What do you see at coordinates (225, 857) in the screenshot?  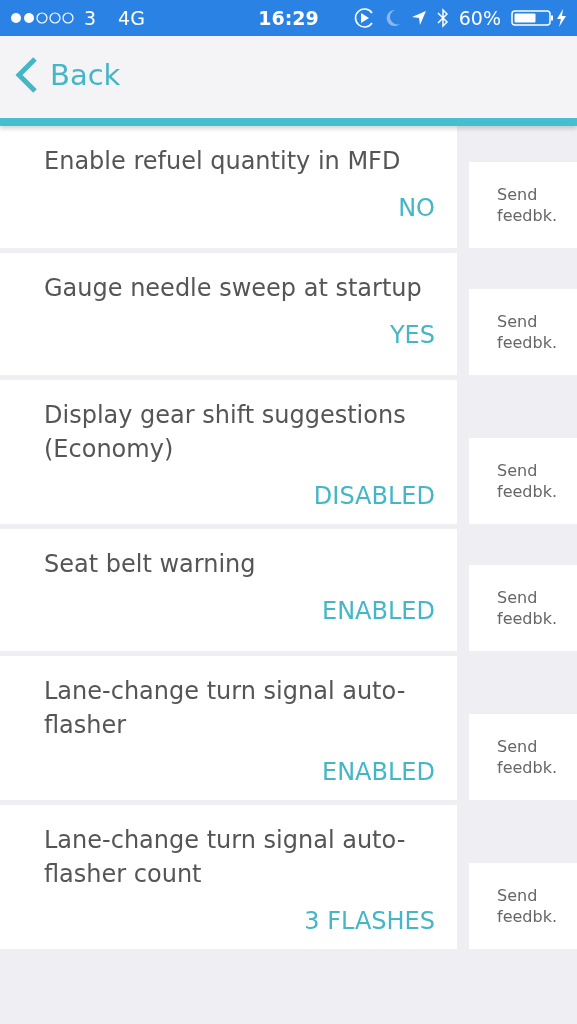 I see `setting-title: Lane-change turn signal auto-flasher count` at bounding box center [225, 857].